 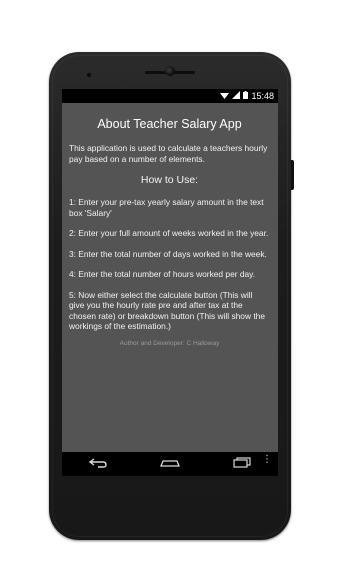 What do you see at coordinates (170, 96) in the screenshot?
I see `status-bar: 15:48` at bounding box center [170, 96].